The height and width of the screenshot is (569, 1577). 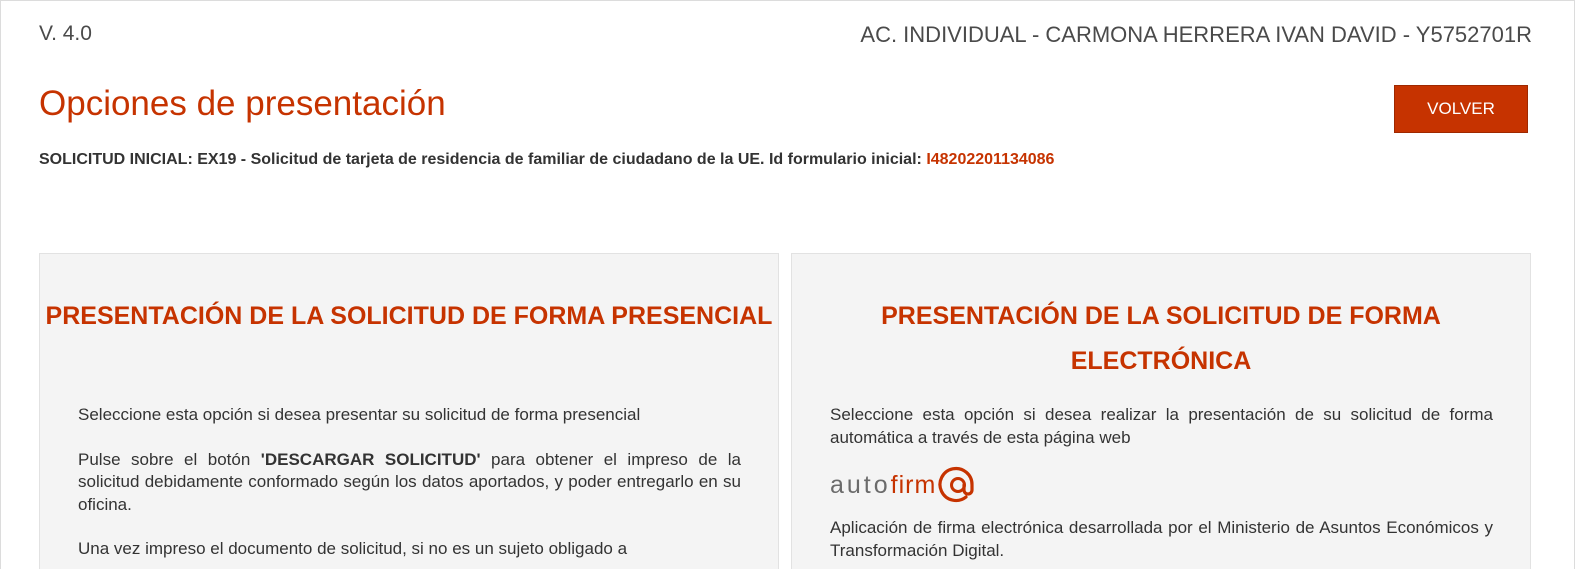 I want to click on page-title: Opciones de presentación, so click(x=242, y=103).